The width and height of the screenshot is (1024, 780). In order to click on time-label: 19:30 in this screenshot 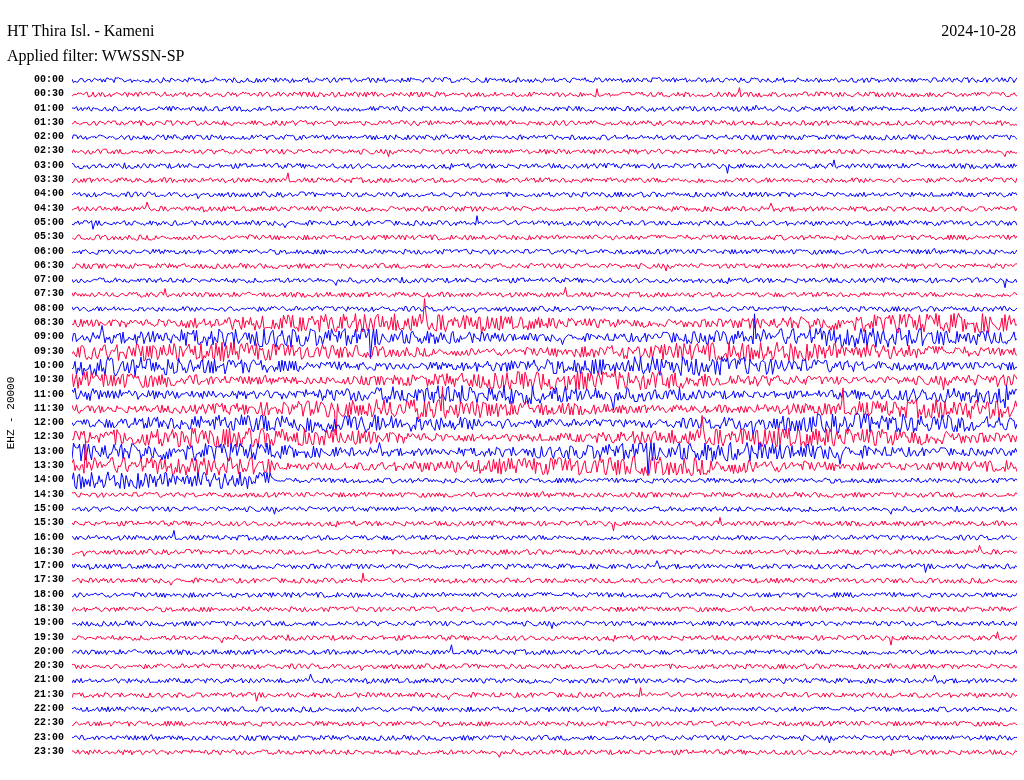, I will do `click(48, 637)`.